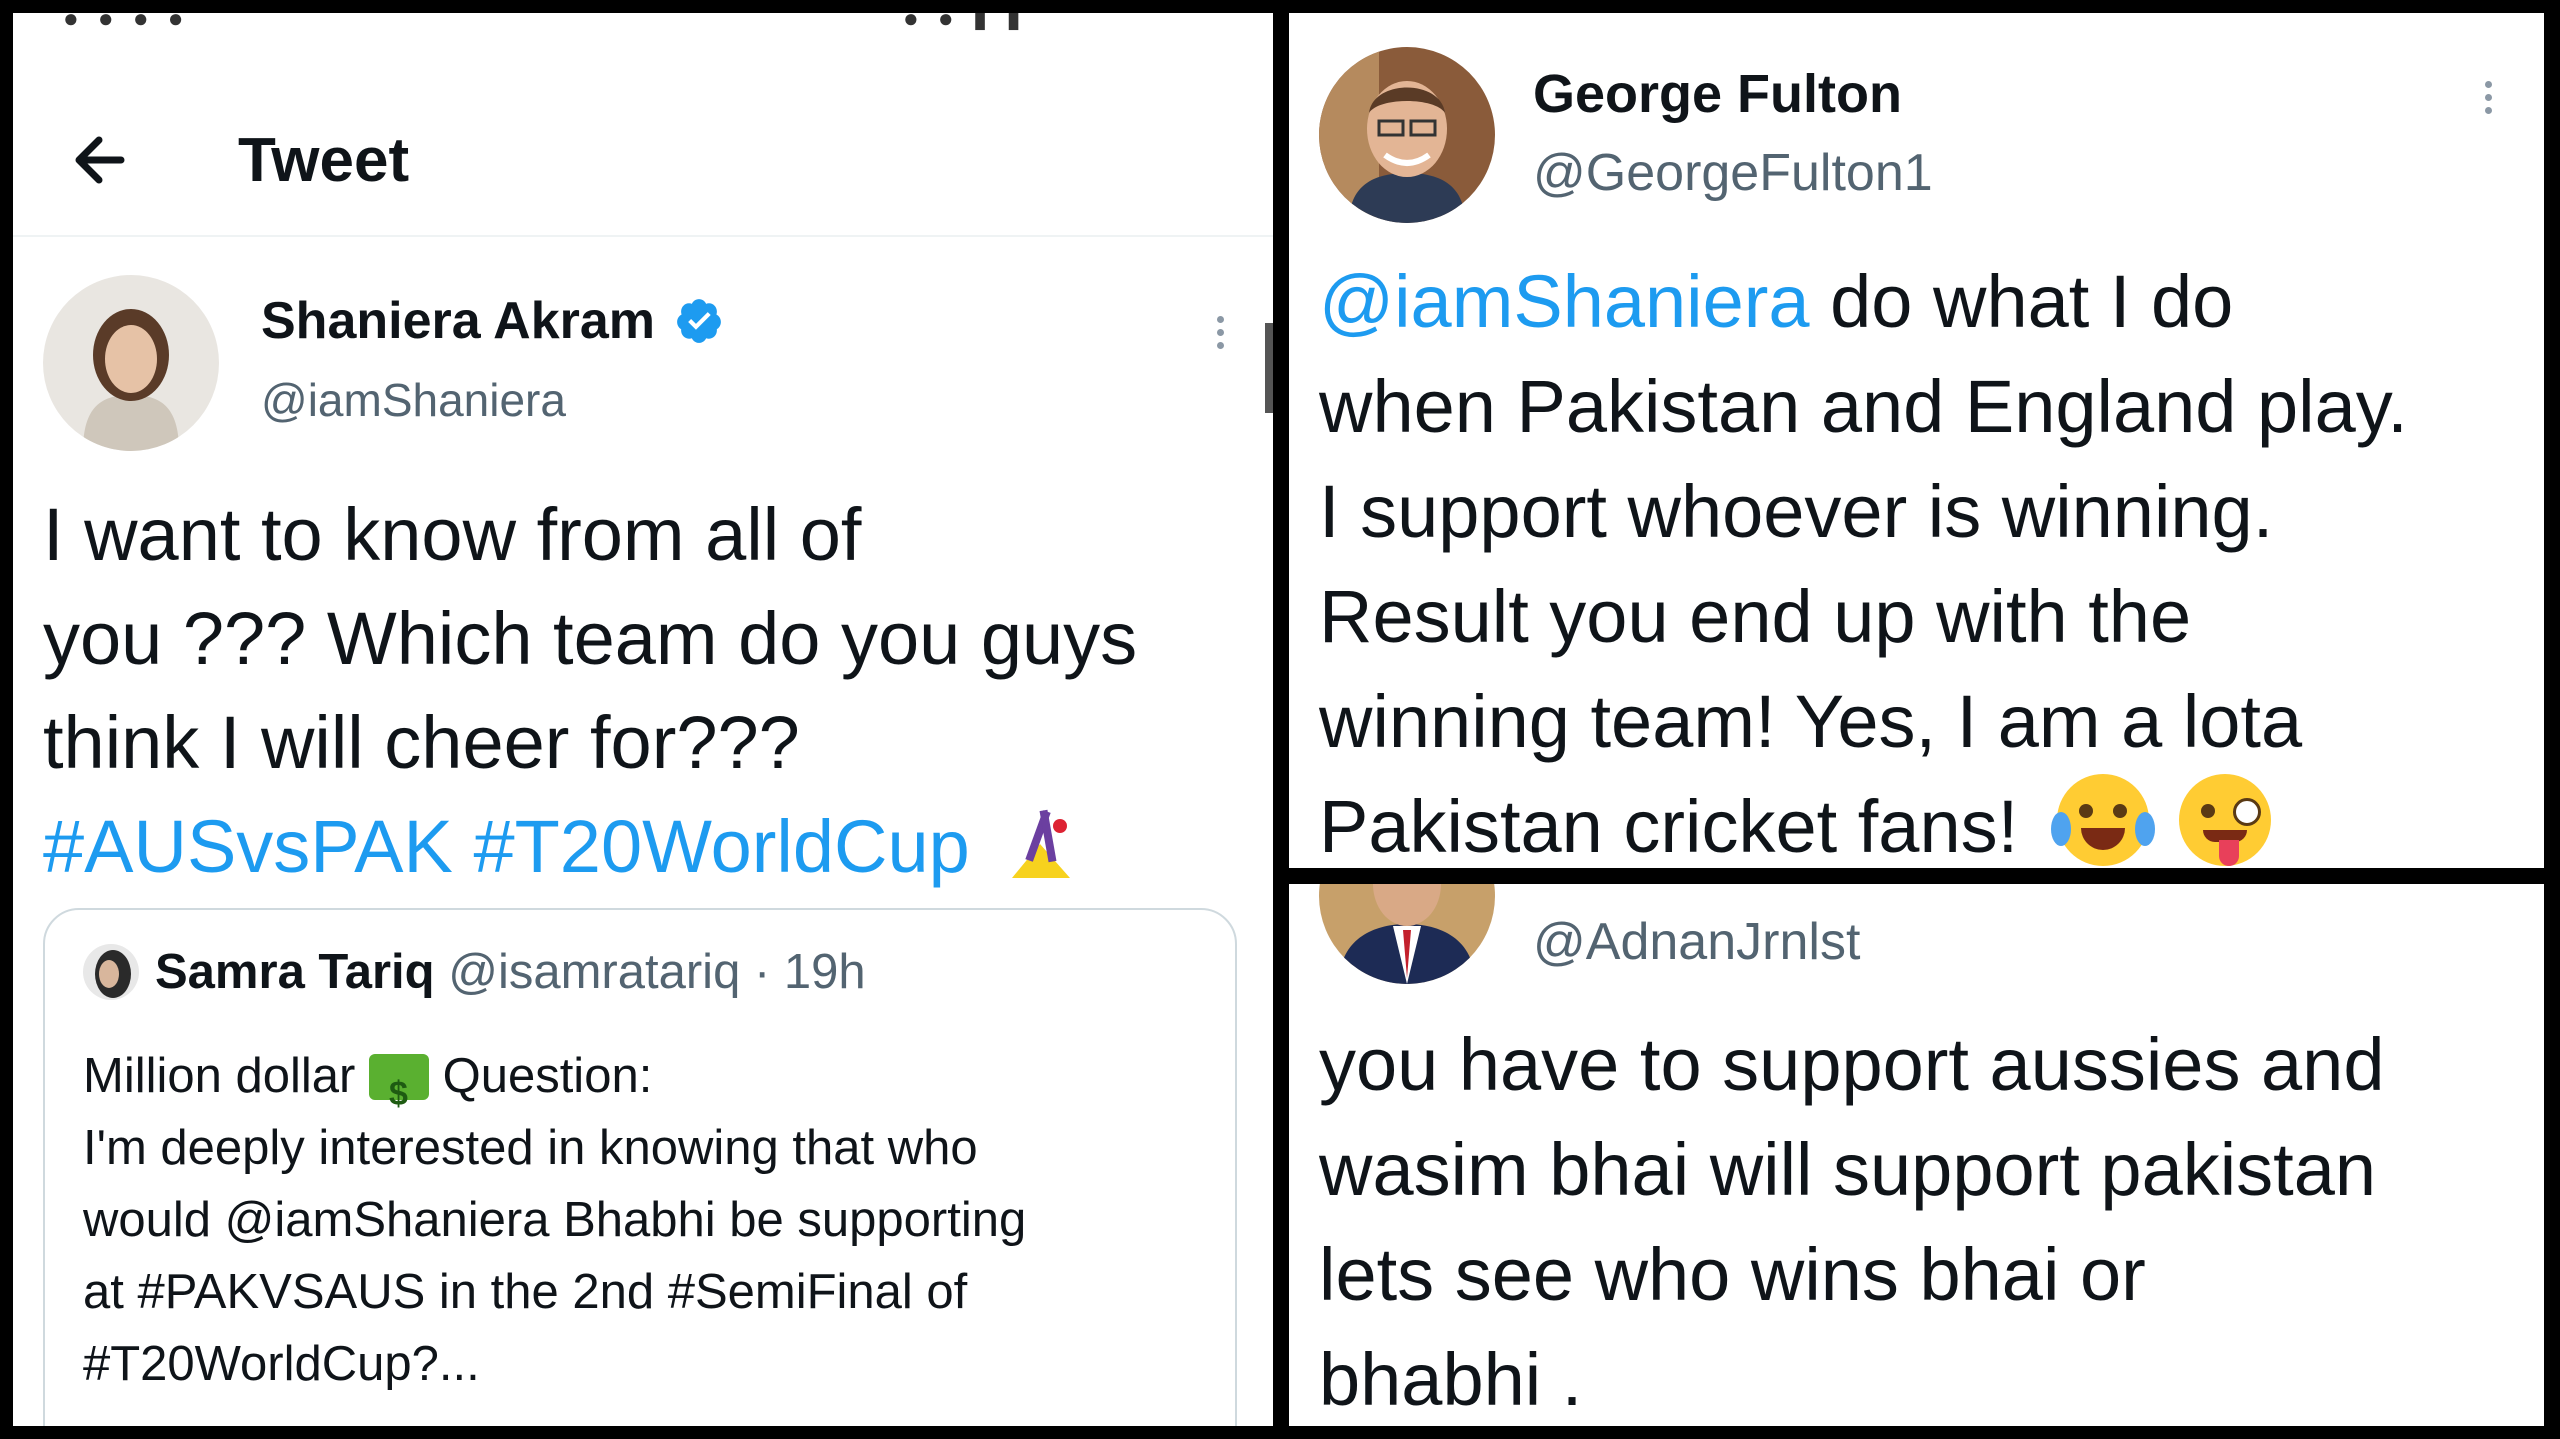 This screenshot has width=2560, height=1439. What do you see at coordinates (506, 846) in the screenshot?
I see `hashtag-link: #AUSvsPAK #T20WorldCup` at bounding box center [506, 846].